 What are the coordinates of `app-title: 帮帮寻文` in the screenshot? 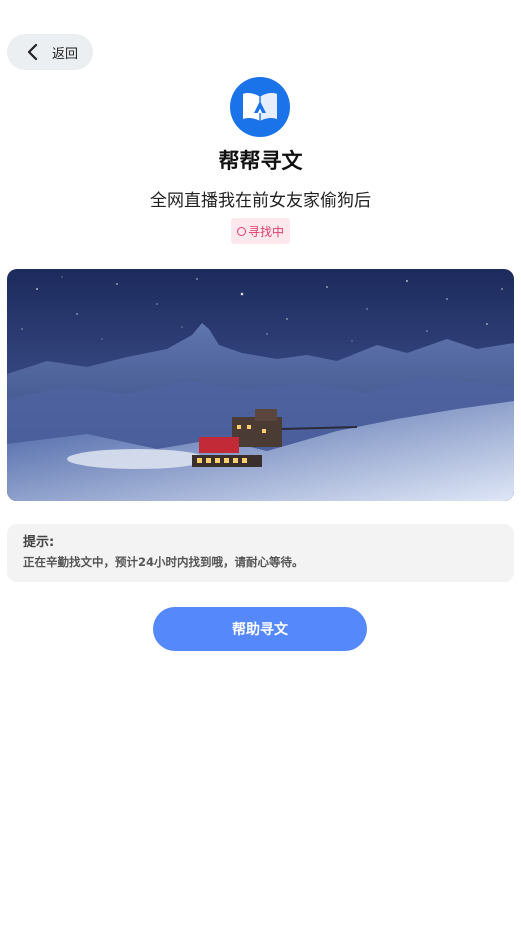 It's located at (260, 161).